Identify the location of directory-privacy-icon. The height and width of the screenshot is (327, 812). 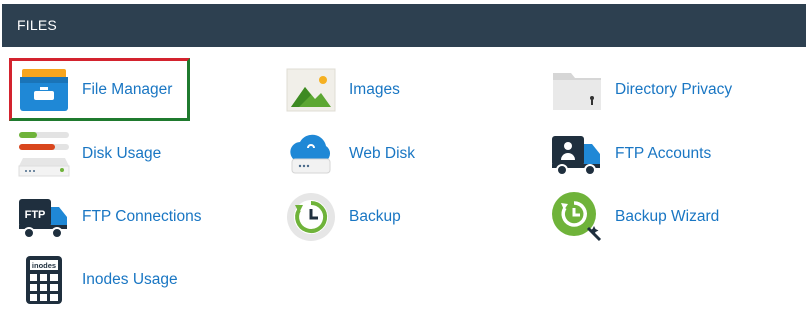
(577, 90).